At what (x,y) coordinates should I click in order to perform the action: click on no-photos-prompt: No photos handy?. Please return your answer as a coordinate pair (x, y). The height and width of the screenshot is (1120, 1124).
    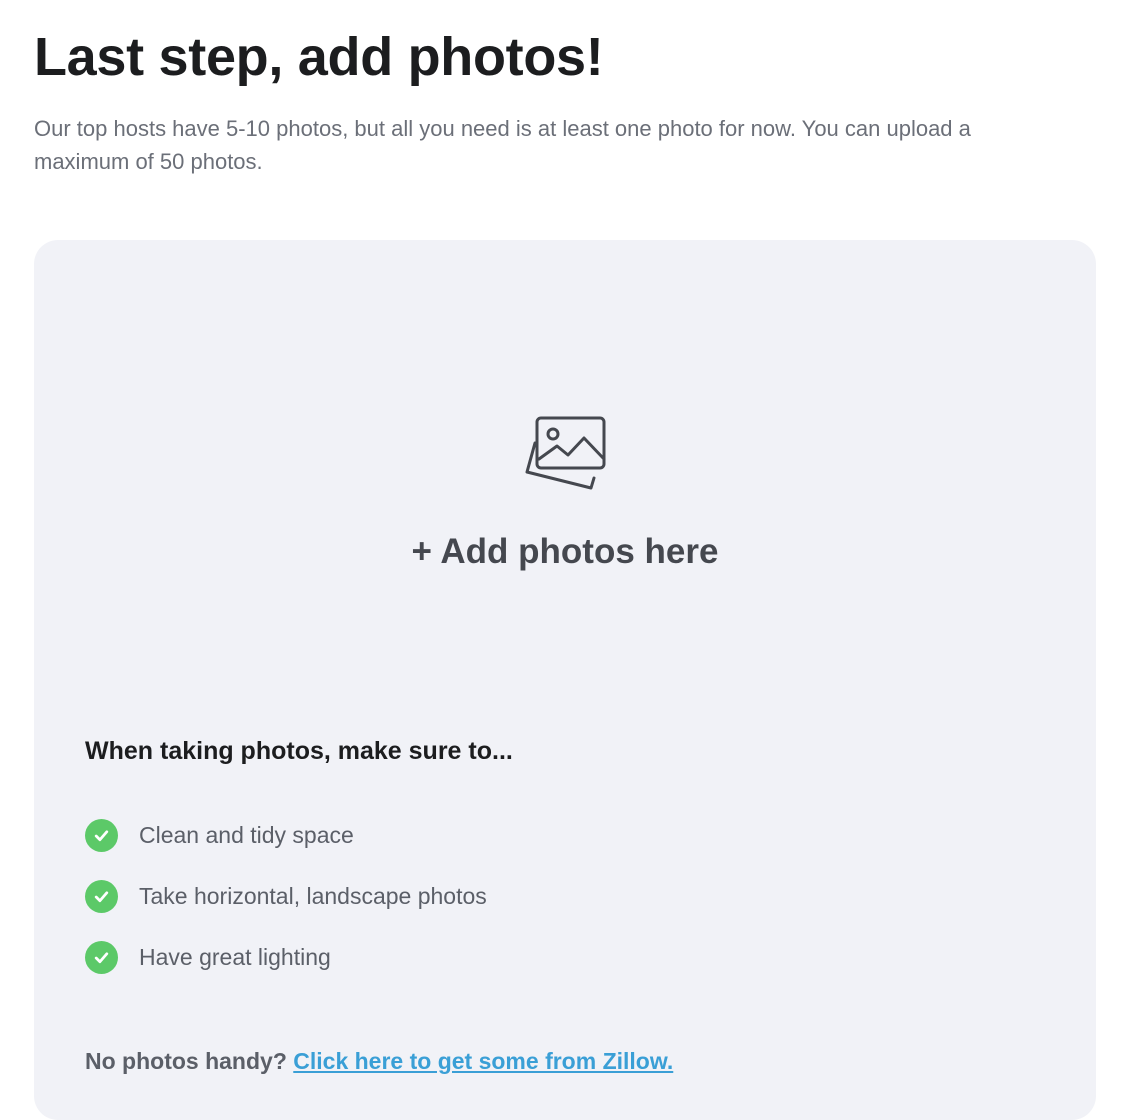
    Looking at the image, I should click on (186, 1061).